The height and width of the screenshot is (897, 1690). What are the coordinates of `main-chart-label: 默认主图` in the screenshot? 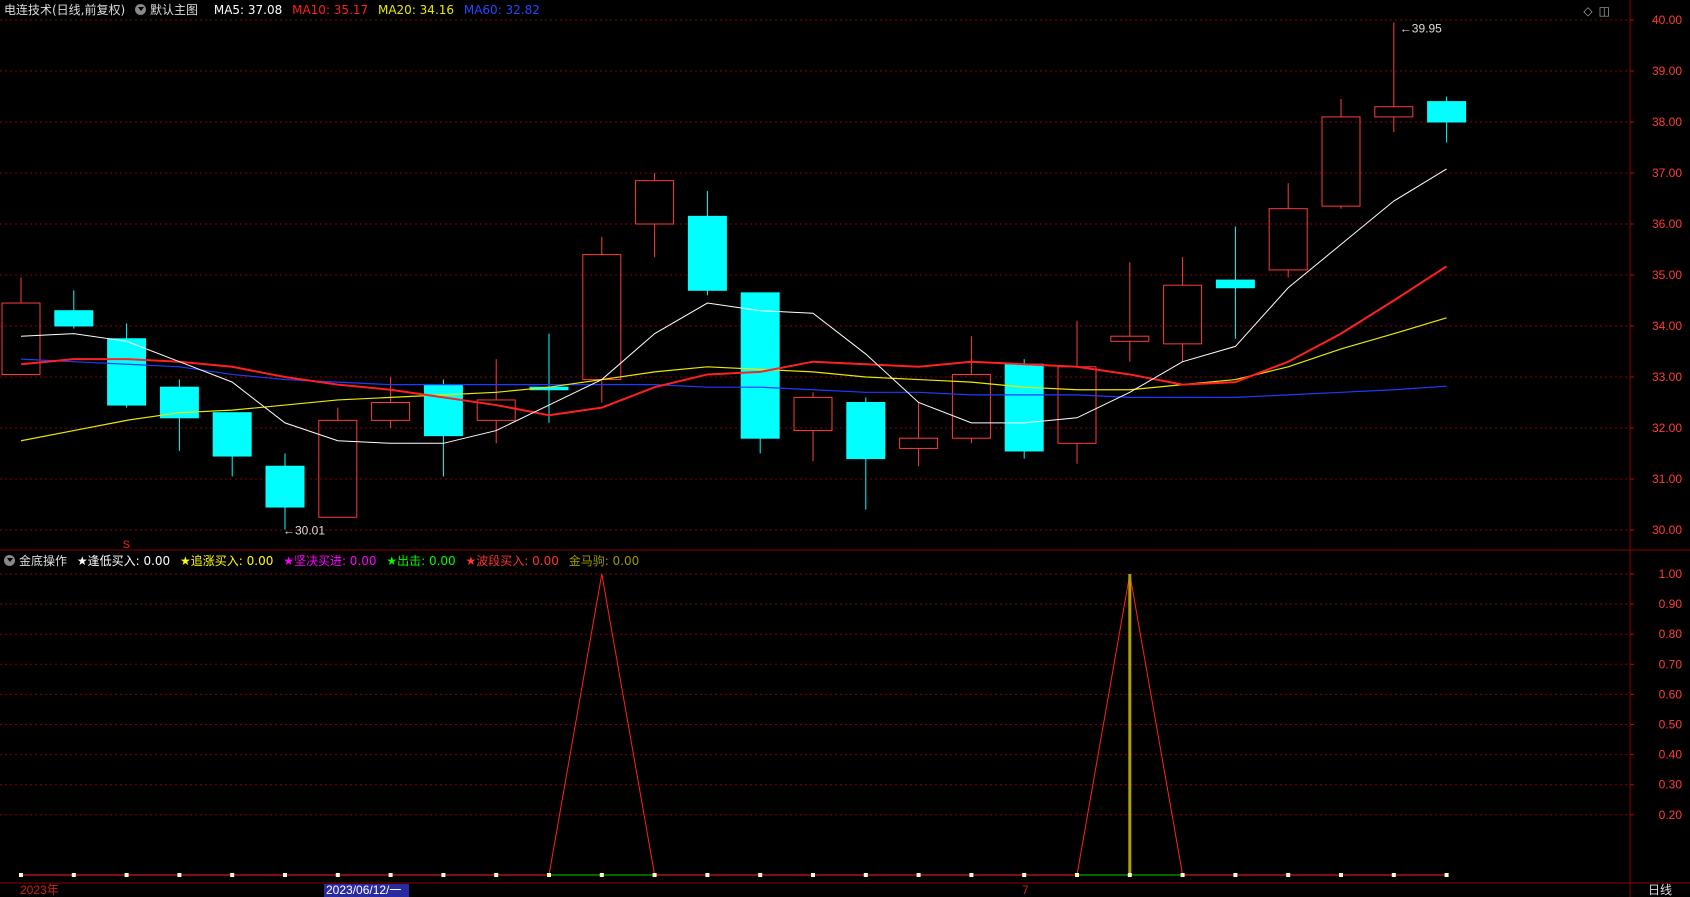 It's located at (174, 10).